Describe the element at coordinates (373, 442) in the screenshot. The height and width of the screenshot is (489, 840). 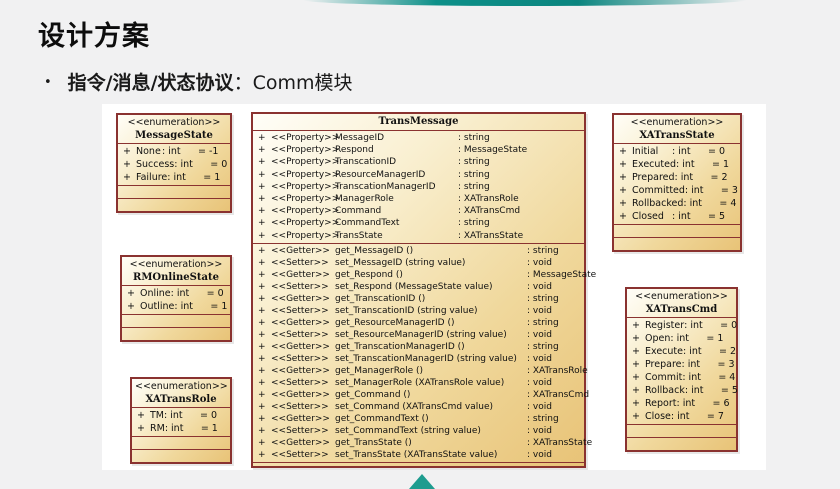
I see `cell-signature: get_TransState ()` at that location.